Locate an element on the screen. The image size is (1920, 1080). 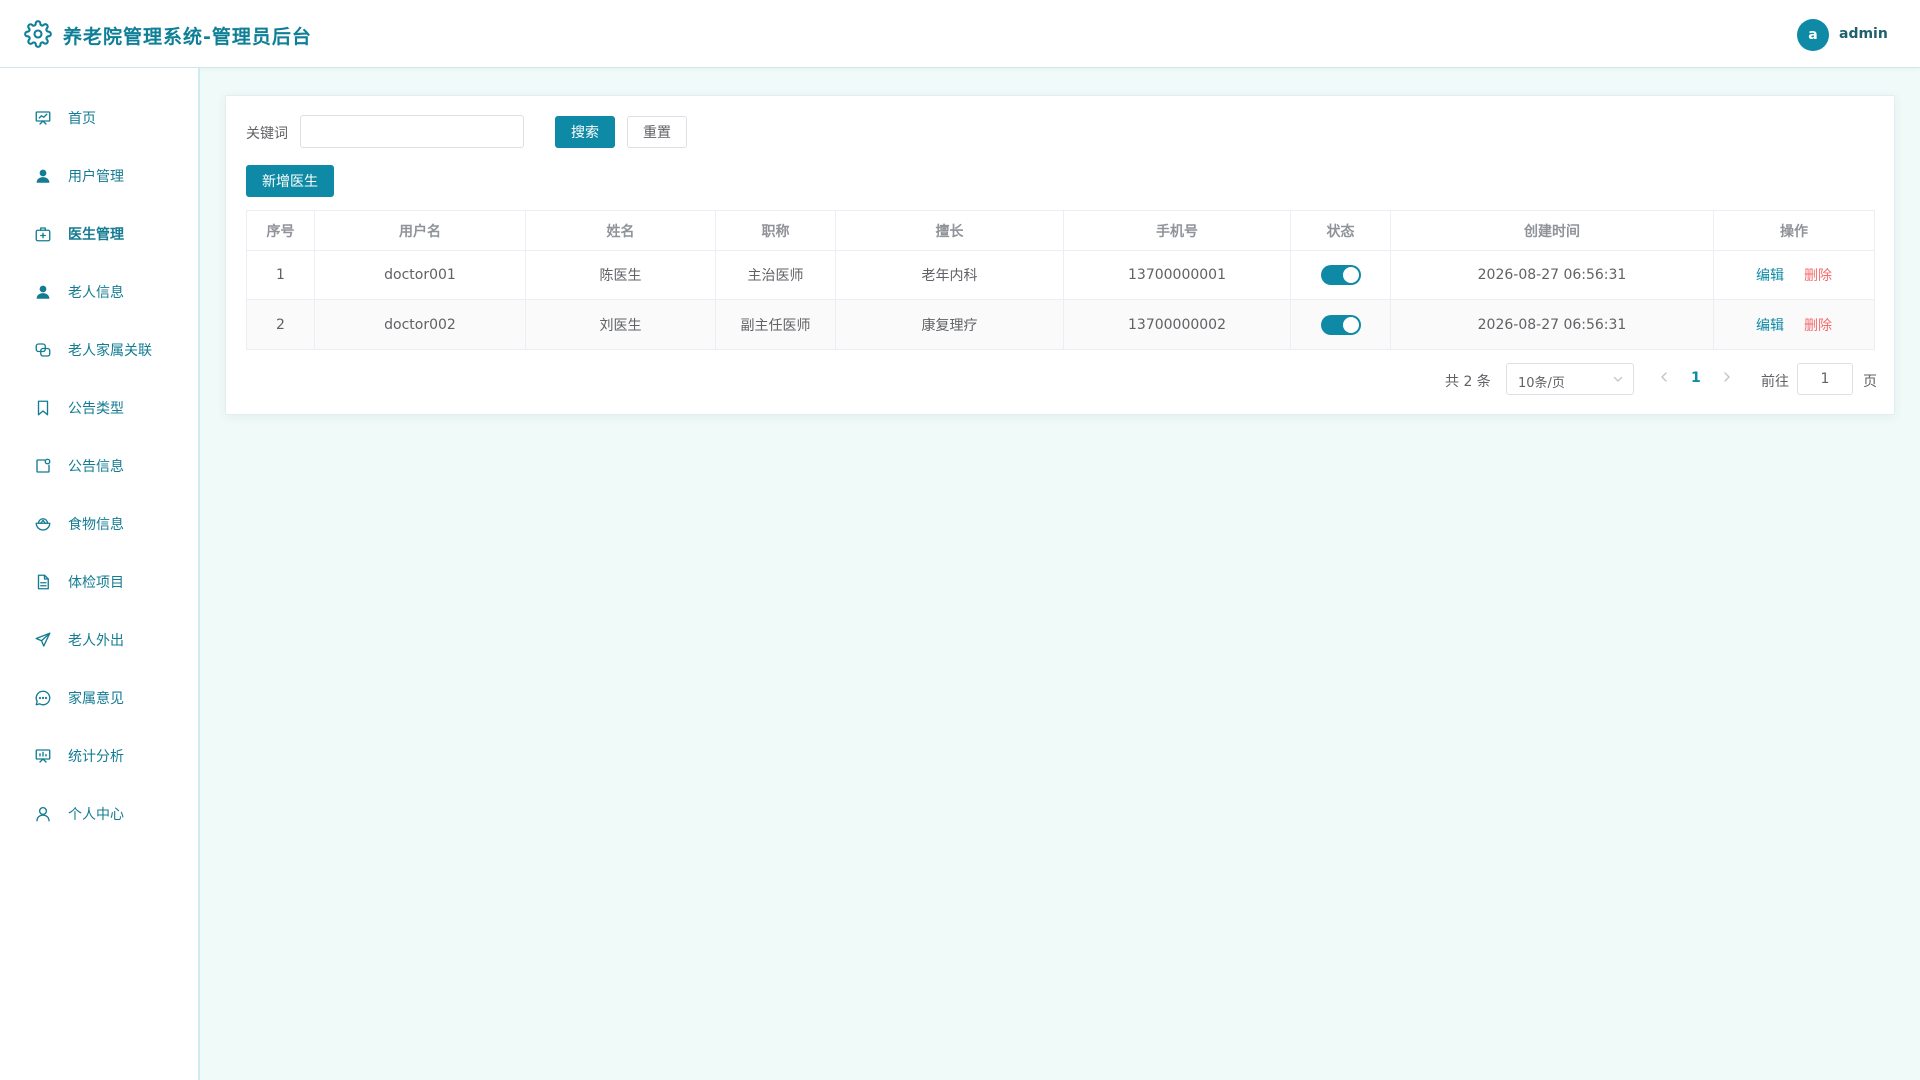
sidebar-item-label: 老人信息 is located at coordinates (96, 293).